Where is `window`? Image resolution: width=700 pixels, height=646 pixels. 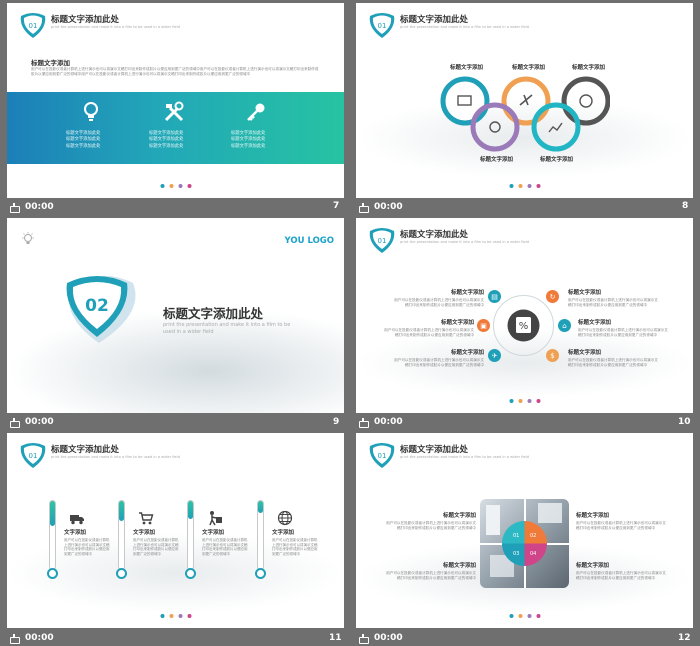
window is located at coordinates (493, 520).